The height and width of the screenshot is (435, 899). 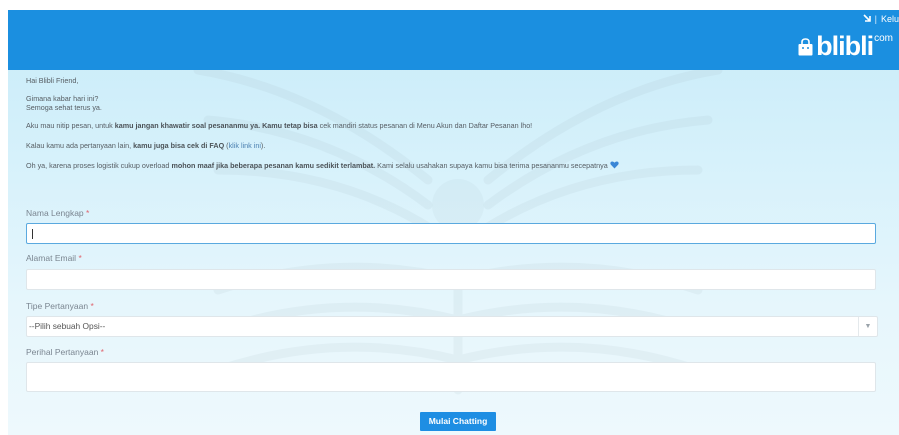 What do you see at coordinates (614, 165) in the screenshot?
I see `heart-icon` at bounding box center [614, 165].